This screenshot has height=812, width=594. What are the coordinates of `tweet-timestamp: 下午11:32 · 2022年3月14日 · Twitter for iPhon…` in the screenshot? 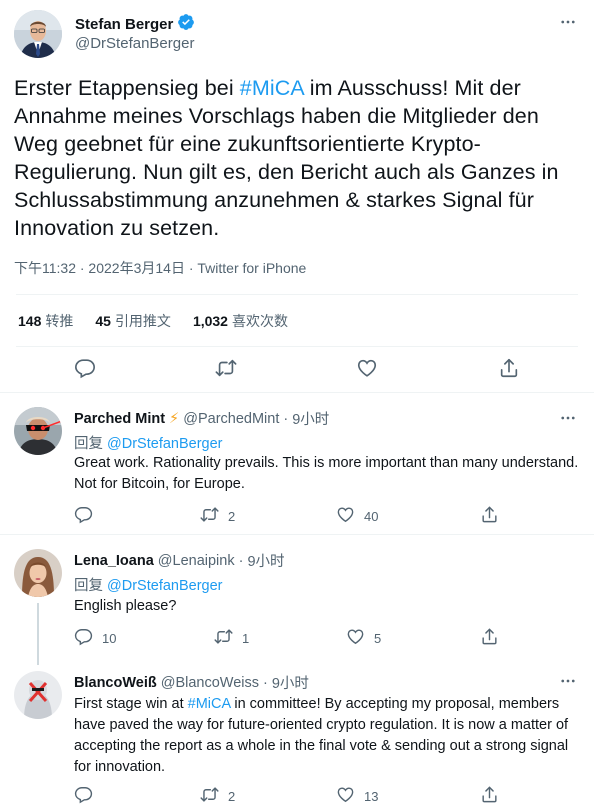 It's located at (160, 268).